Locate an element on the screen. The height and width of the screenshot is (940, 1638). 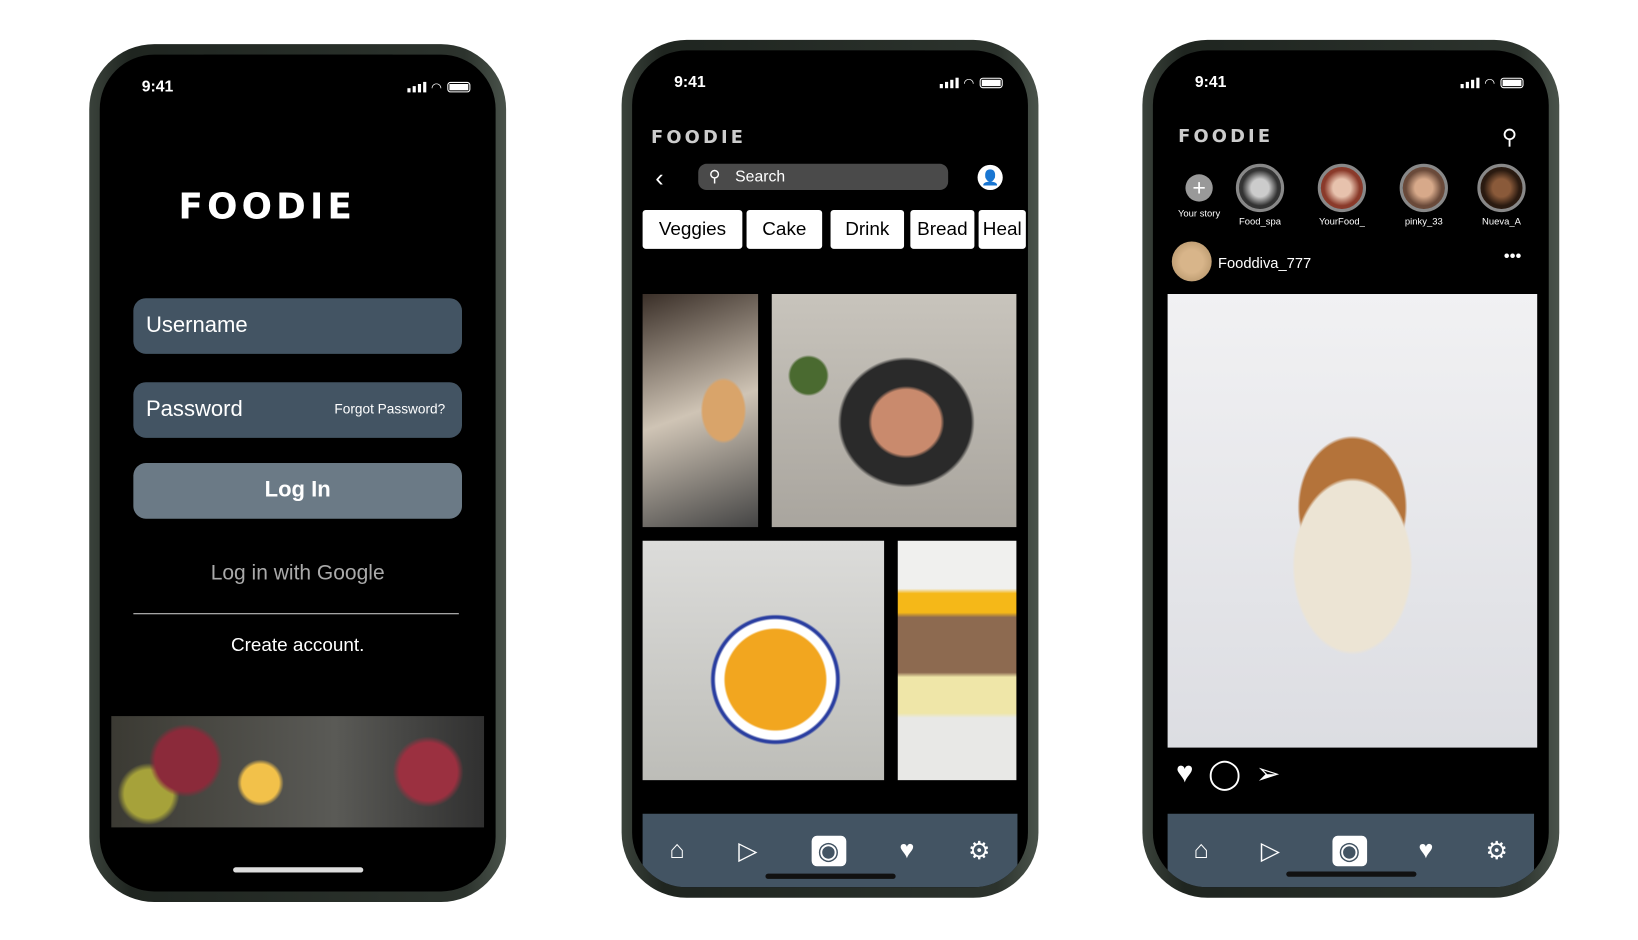
story-item: Nueva_A is located at coordinates (1501, 195).